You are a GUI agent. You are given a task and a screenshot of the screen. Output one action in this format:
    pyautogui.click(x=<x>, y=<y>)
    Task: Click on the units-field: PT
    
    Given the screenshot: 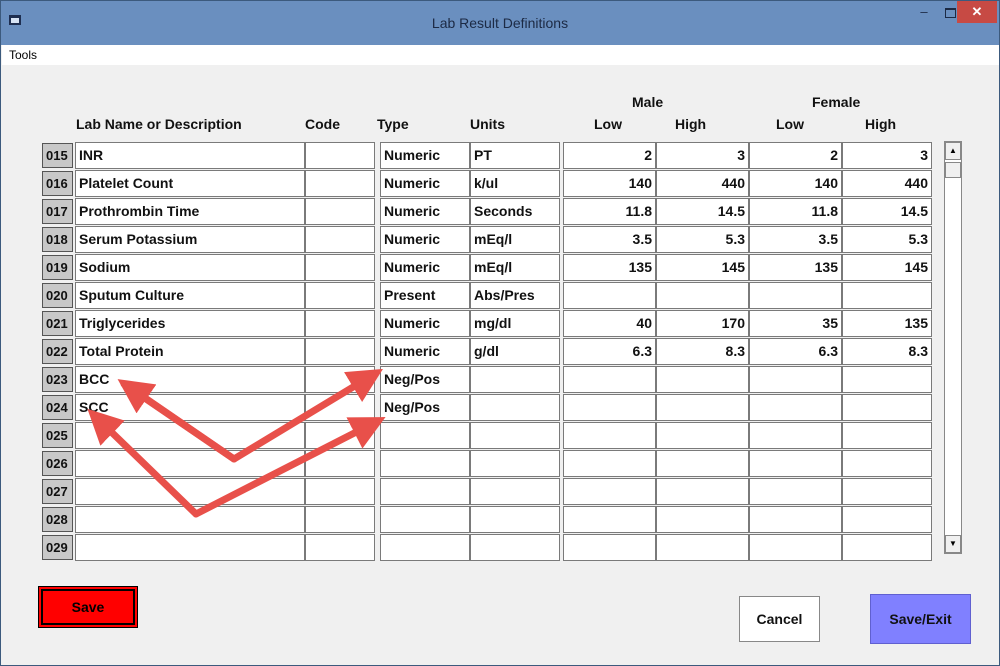 What is the action you would take?
    pyautogui.click(x=515, y=155)
    